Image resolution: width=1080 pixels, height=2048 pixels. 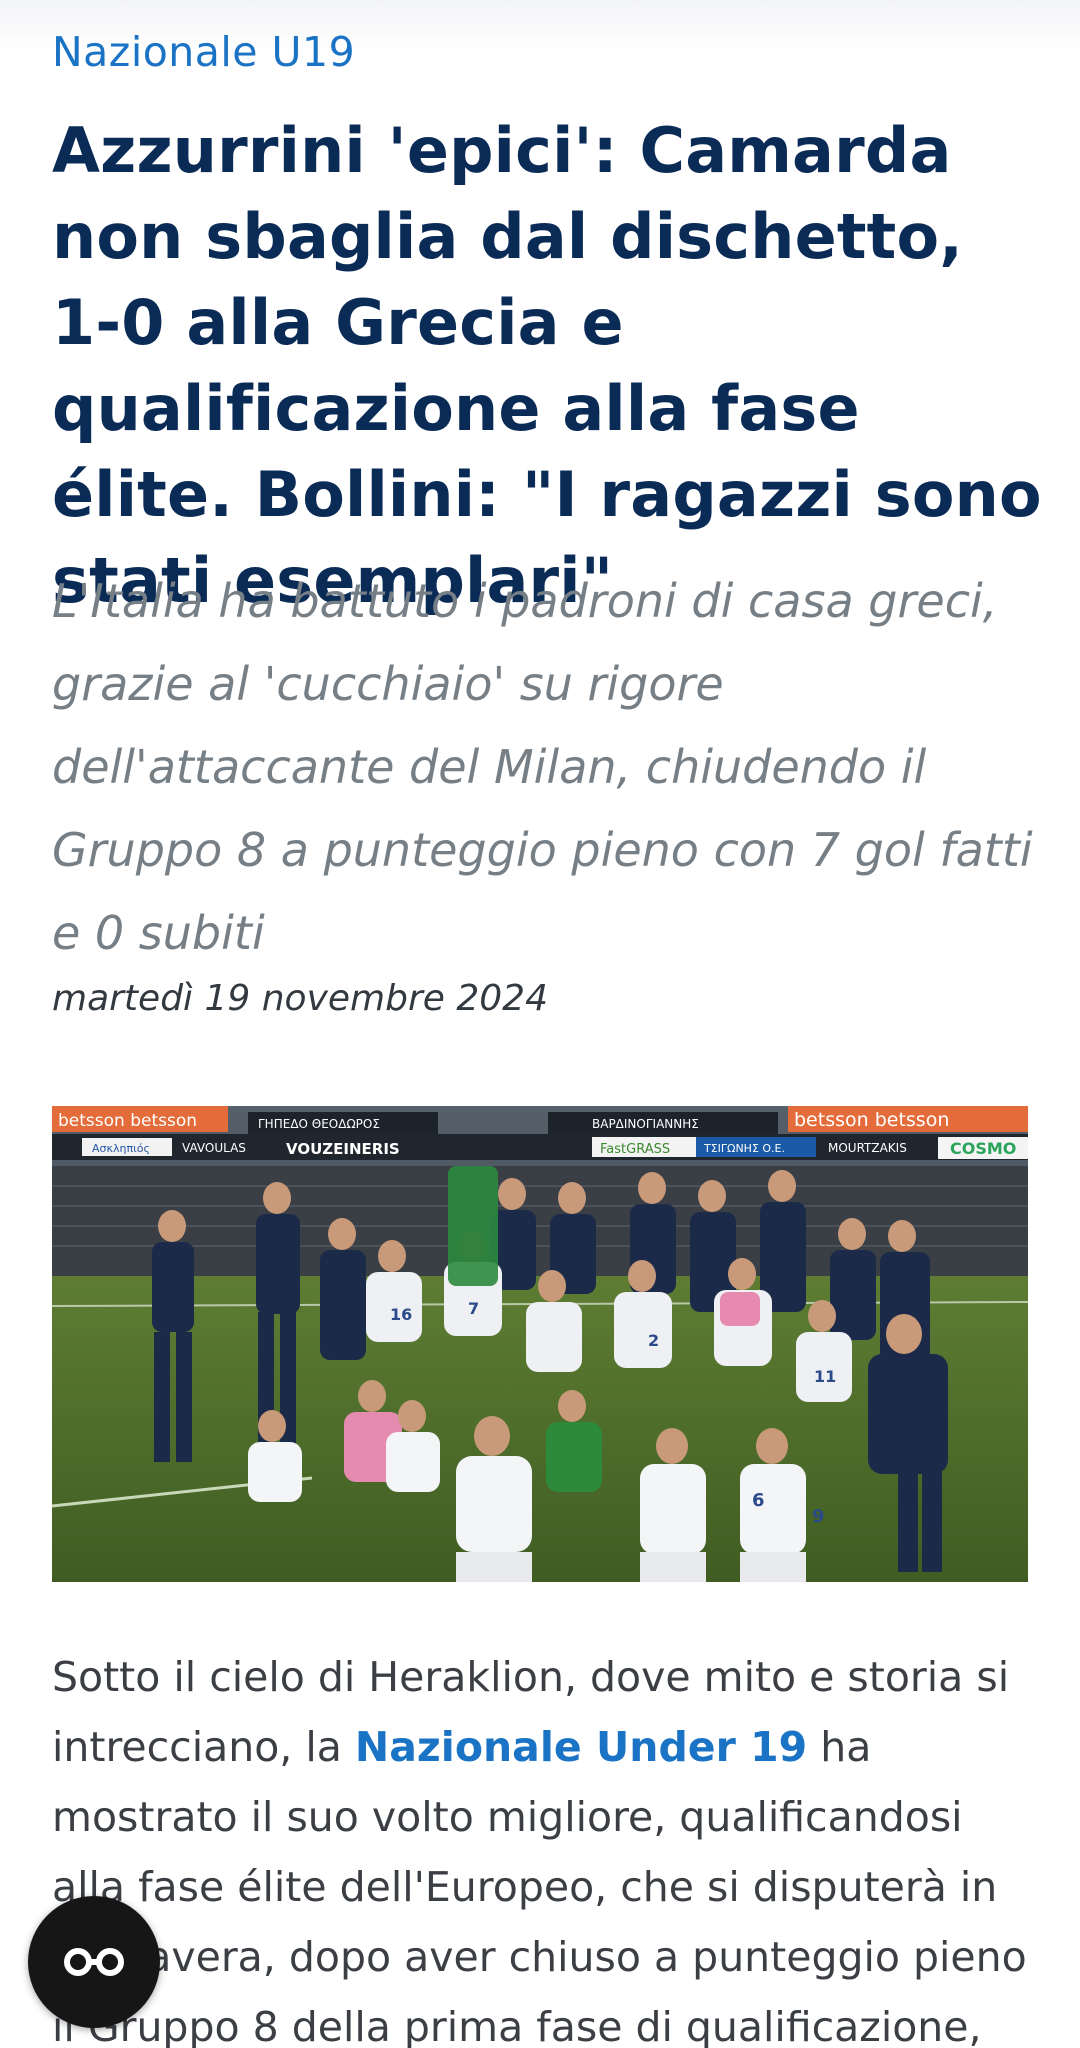 I want to click on ad-board-text: VOUZEINERIS, so click(x=343, y=1149).